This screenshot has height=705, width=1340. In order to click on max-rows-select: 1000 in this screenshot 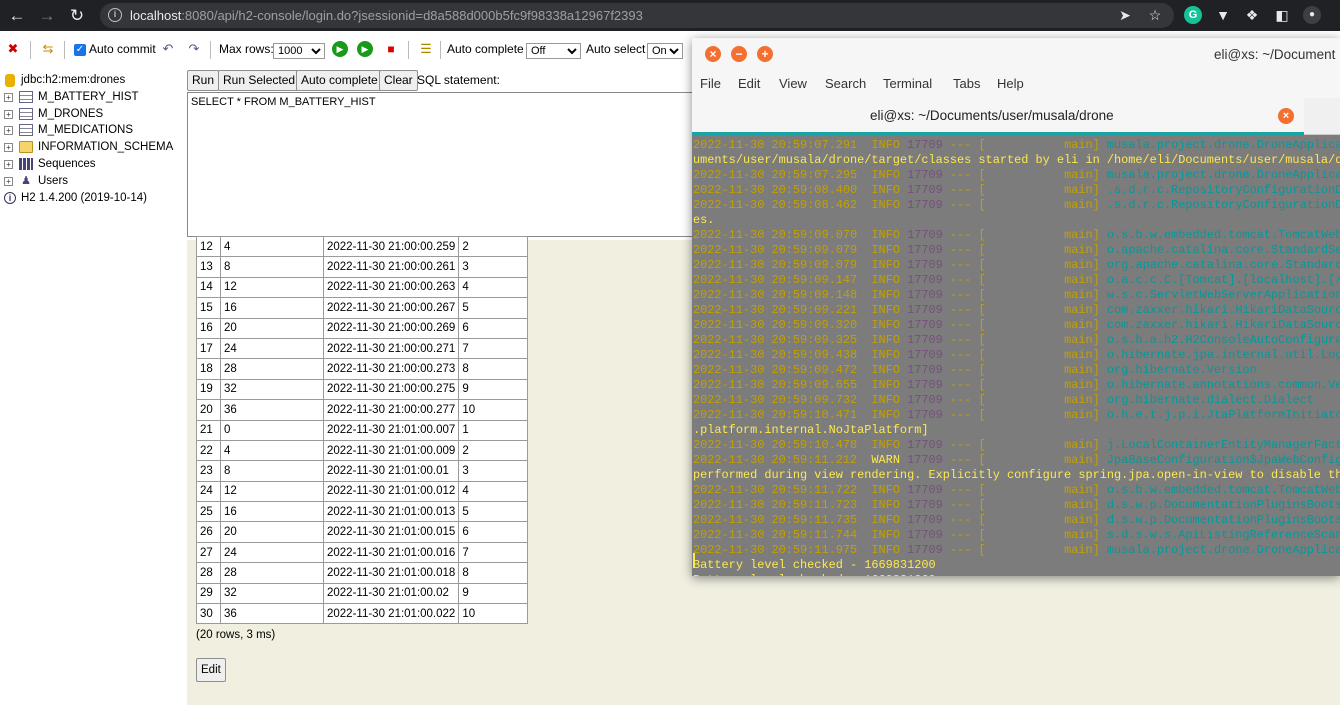, I will do `click(299, 51)`.